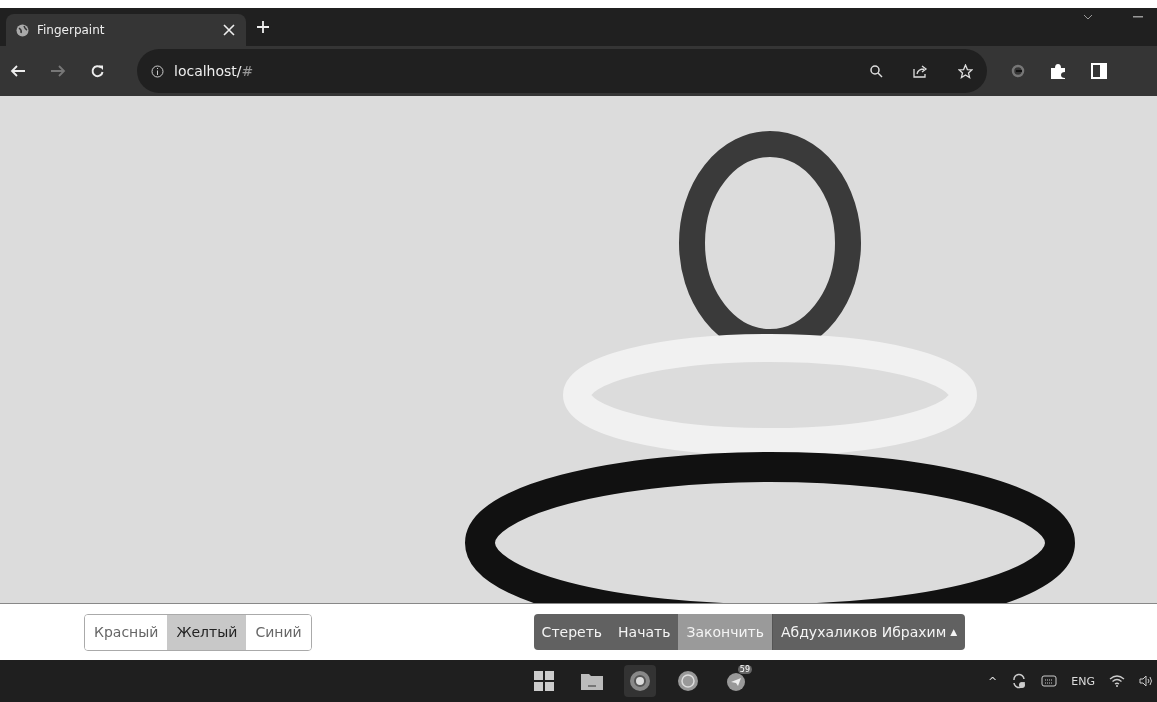  I want to click on address-bar: localhost/#, so click(562, 71).